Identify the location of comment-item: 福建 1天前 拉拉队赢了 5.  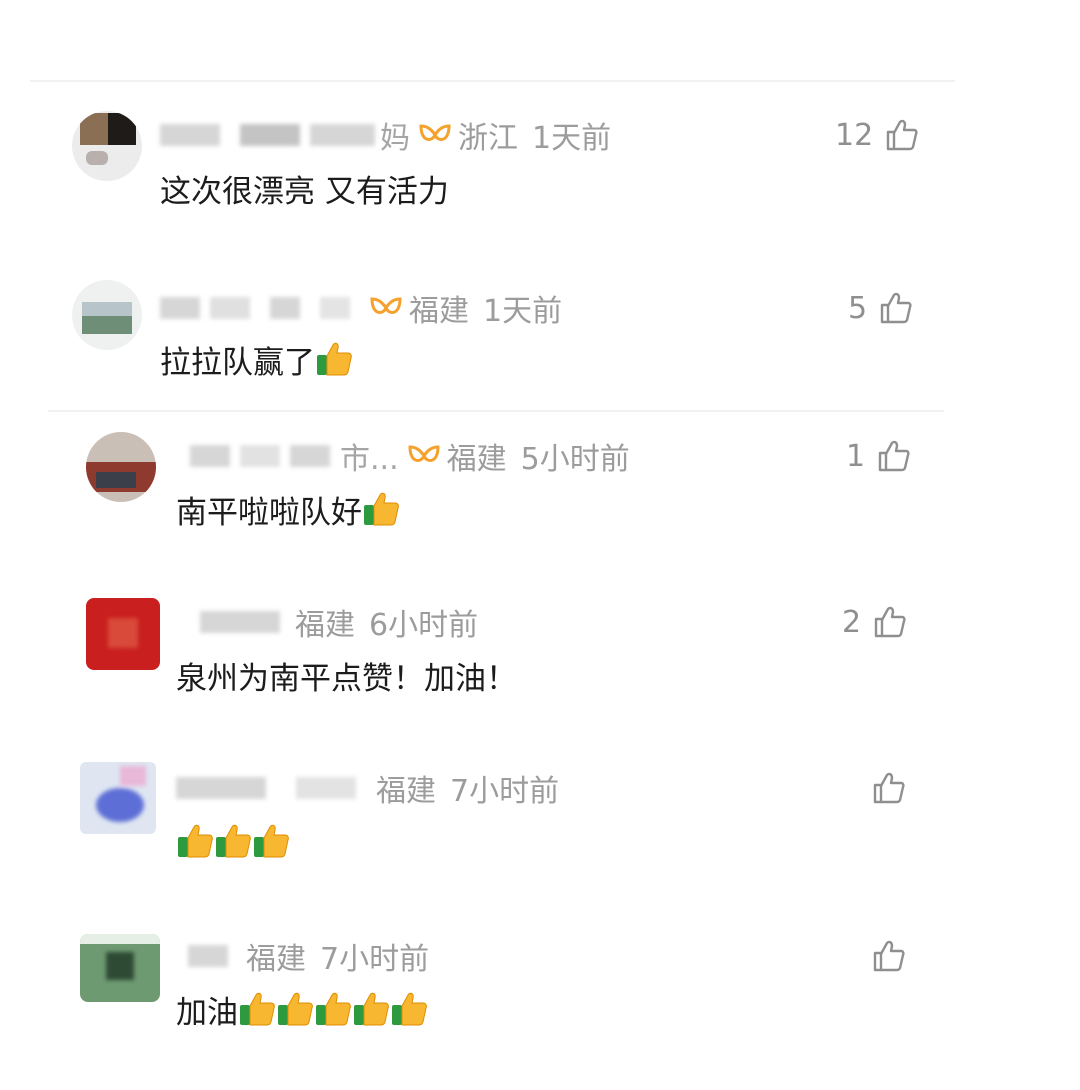
(540, 340).